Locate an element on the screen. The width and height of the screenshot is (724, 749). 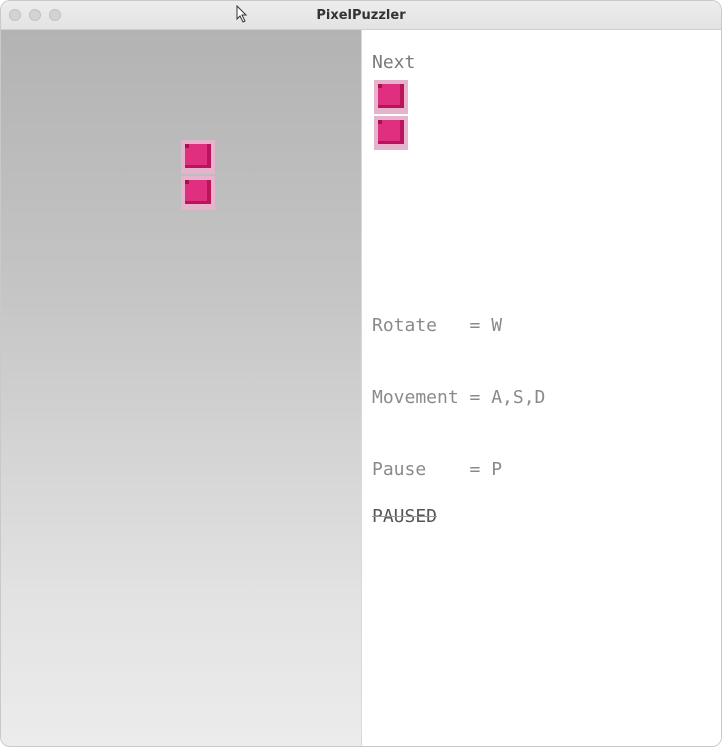
movement-control-text: Movement = A,S,D is located at coordinates (459, 397).